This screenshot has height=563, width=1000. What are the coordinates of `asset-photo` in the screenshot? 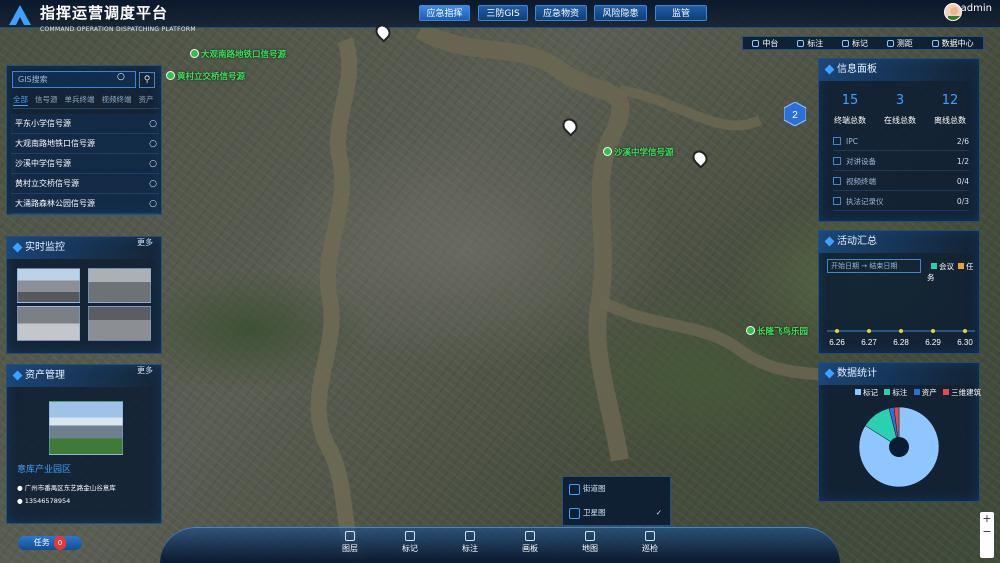 It's located at (86, 428).